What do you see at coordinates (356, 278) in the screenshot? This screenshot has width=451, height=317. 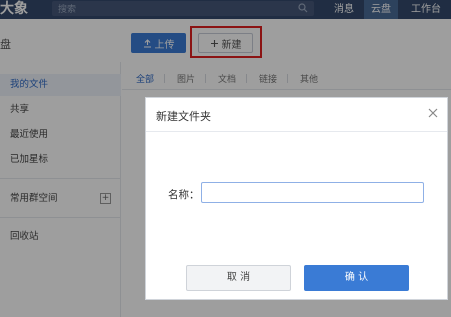 I see `confirm-button: 确 认` at bounding box center [356, 278].